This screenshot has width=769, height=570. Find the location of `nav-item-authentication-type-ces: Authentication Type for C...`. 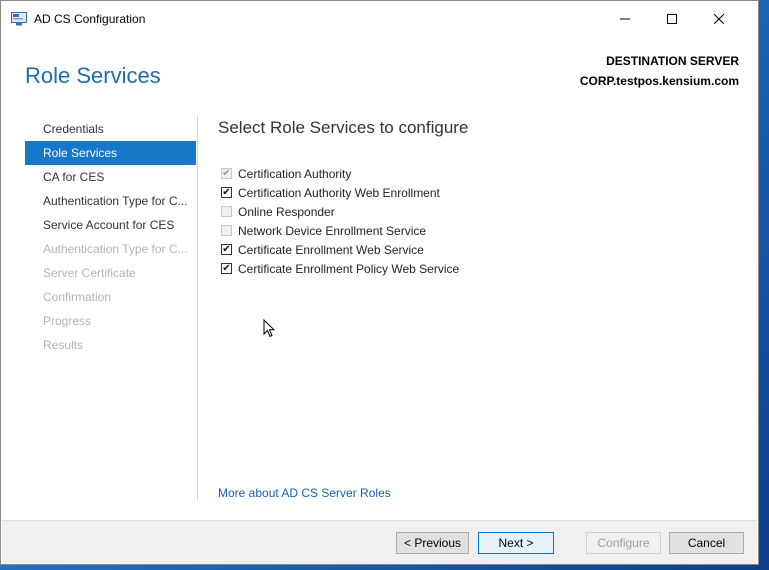

nav-item-authentication-type-ces: Authentication Type for C... is located at coordinates (110, 201).